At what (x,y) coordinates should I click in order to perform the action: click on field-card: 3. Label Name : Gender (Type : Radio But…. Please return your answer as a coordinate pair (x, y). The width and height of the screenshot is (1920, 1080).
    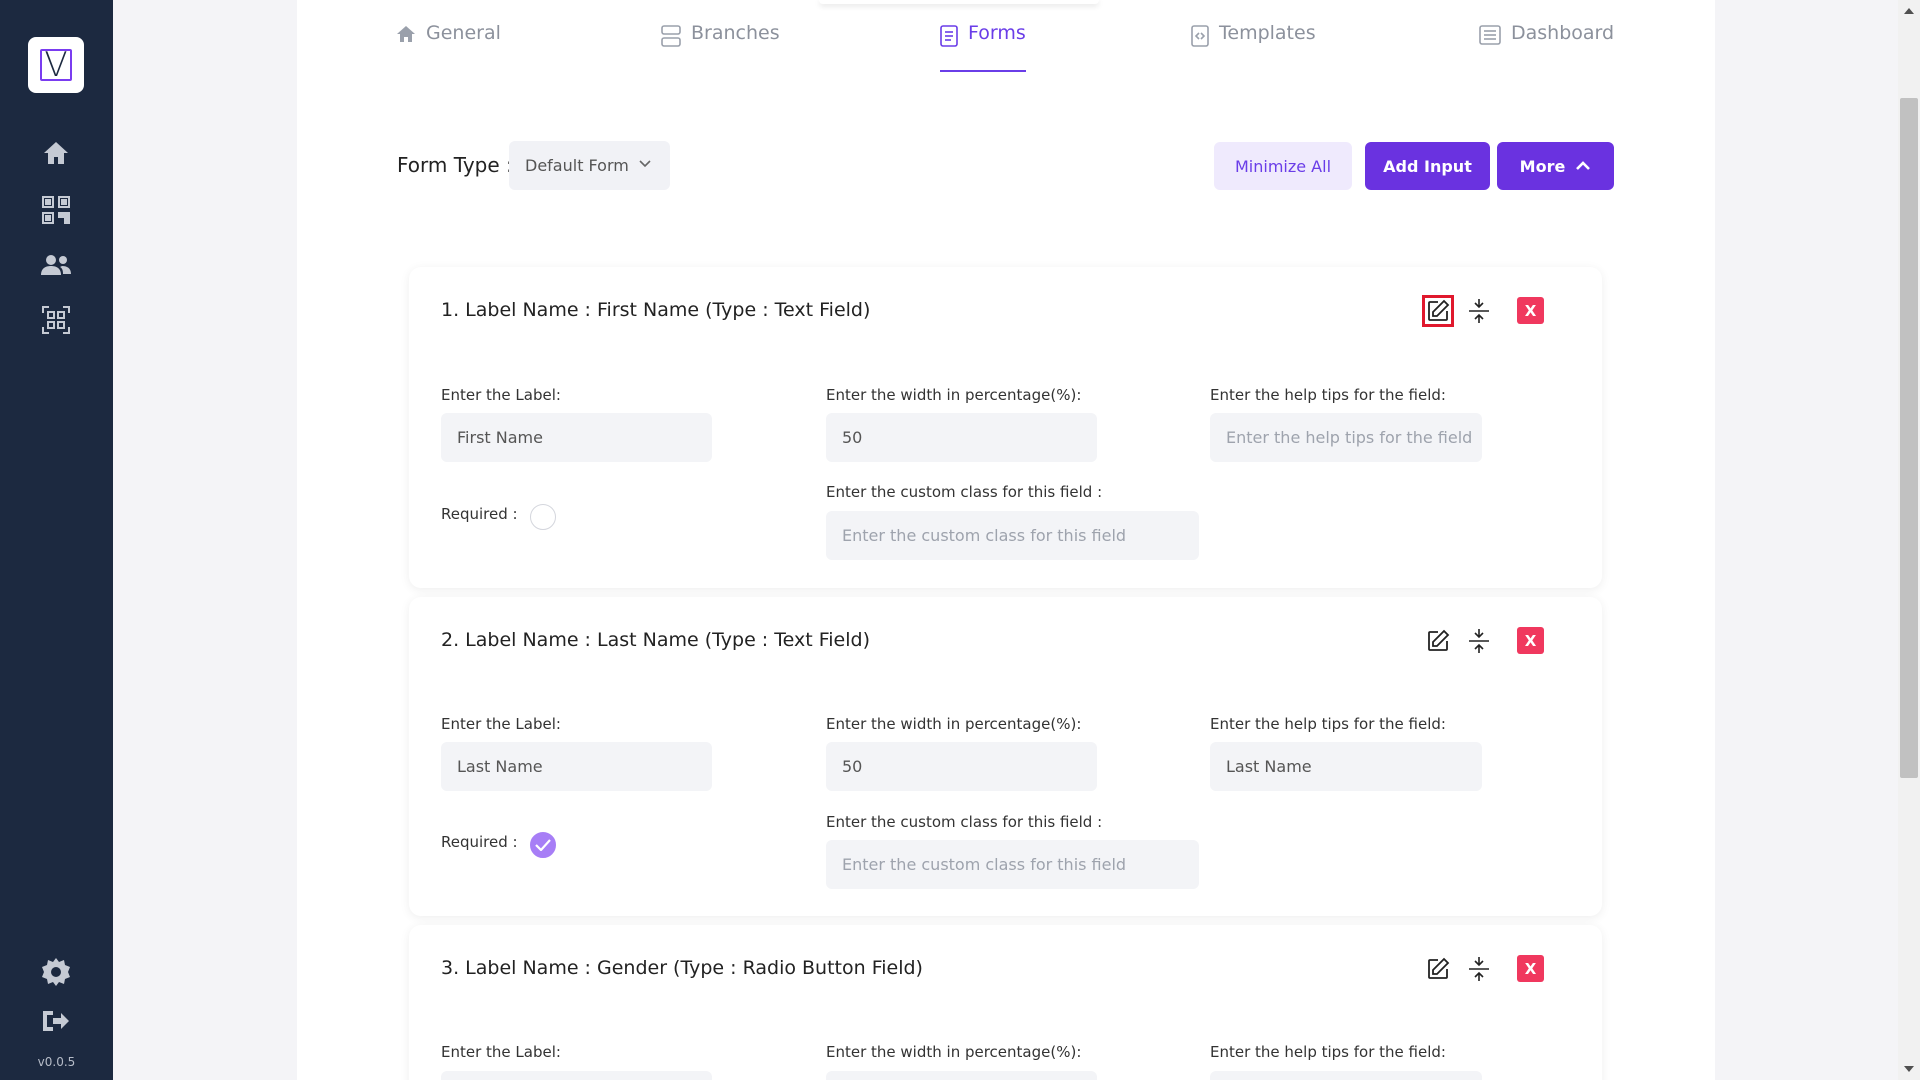
    Looking at the image, I should click on (1005, 1002).